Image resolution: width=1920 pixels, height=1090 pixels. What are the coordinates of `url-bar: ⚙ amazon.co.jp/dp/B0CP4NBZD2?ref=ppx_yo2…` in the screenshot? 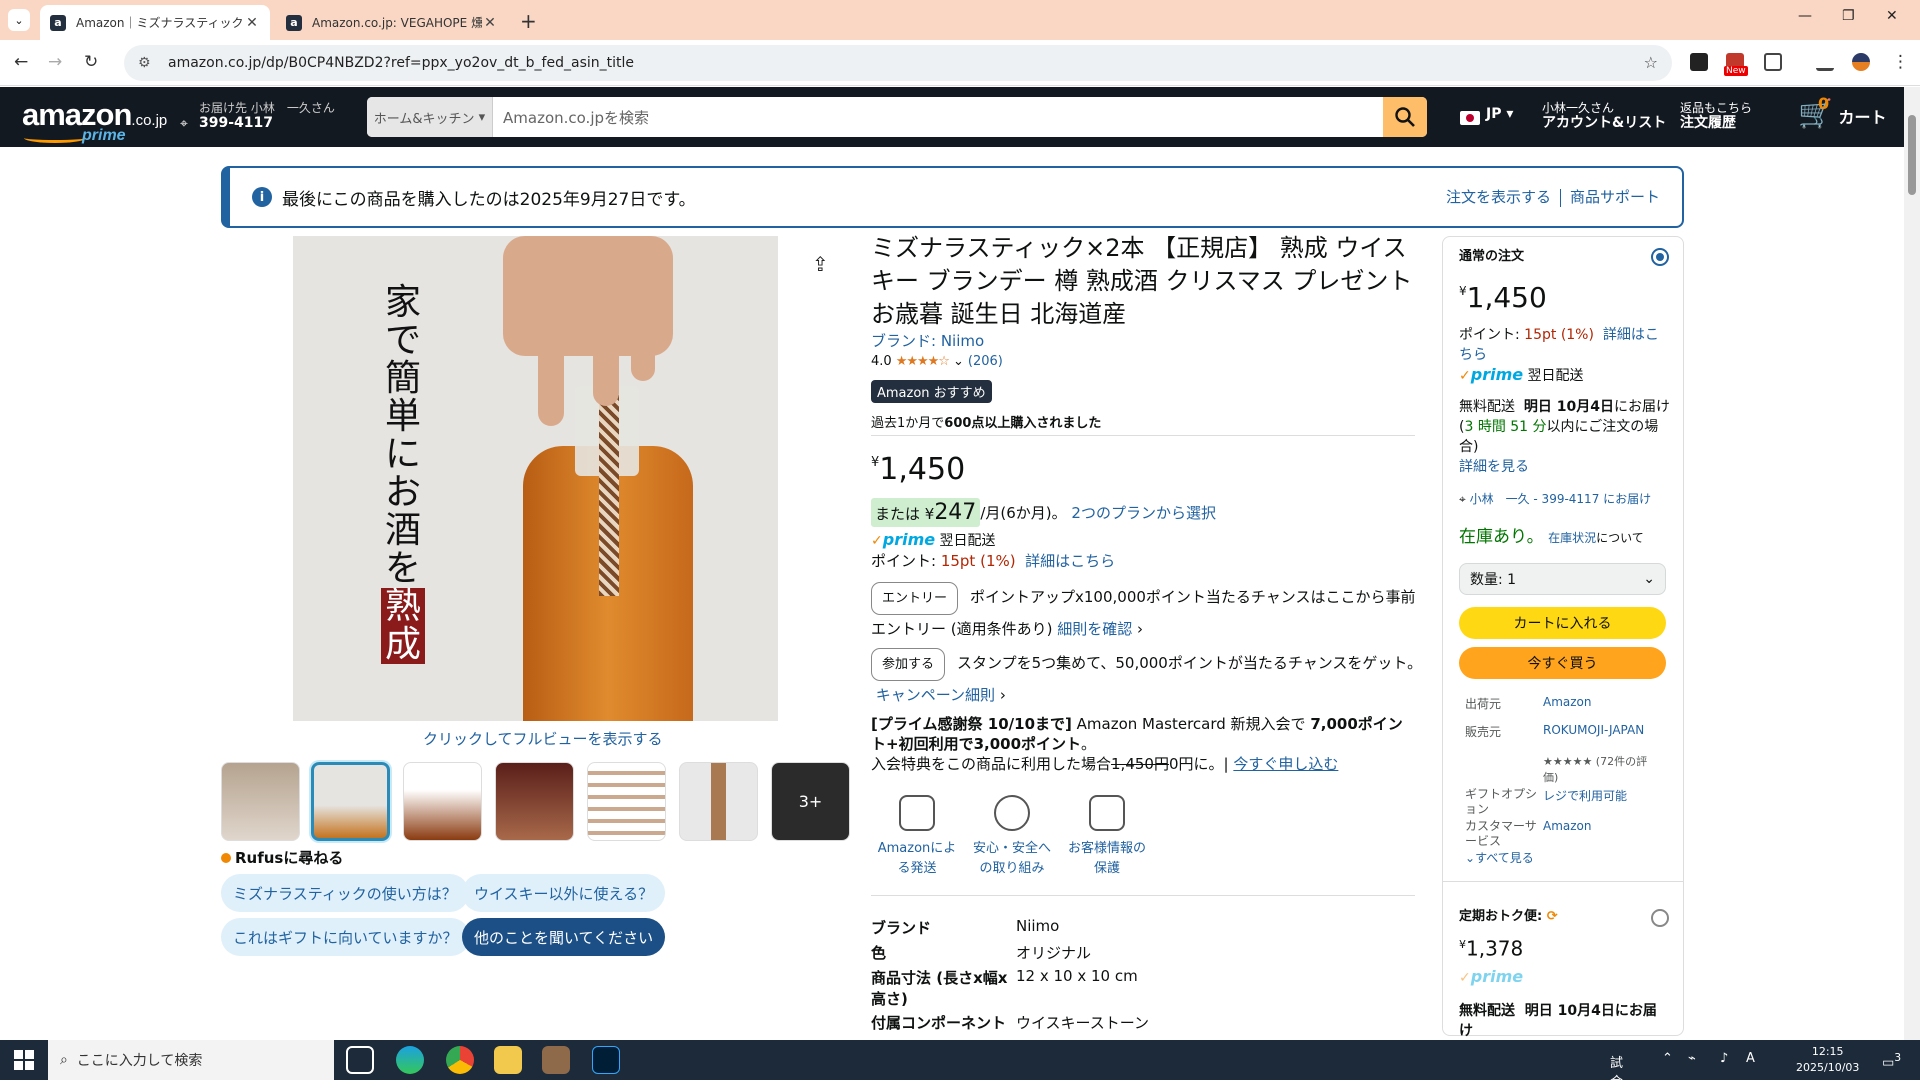 It's located at (898, 63).